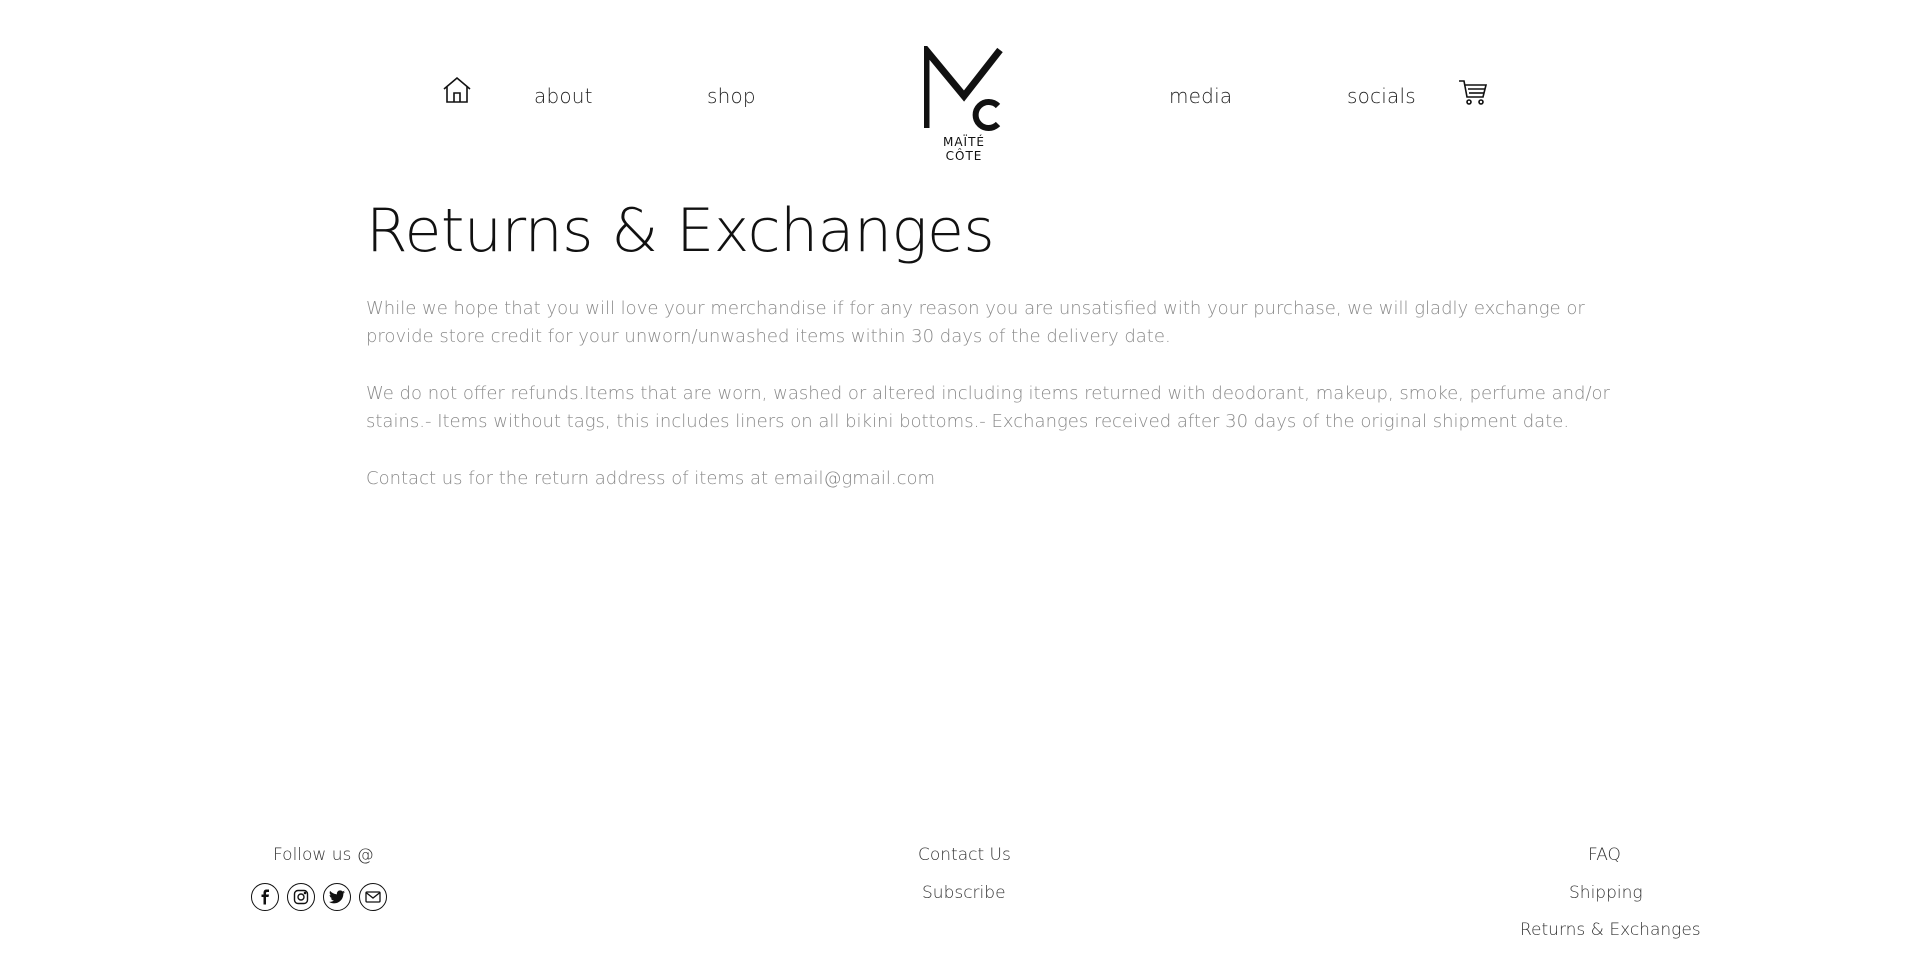  I want to click on home-icon, so click(457, 90).